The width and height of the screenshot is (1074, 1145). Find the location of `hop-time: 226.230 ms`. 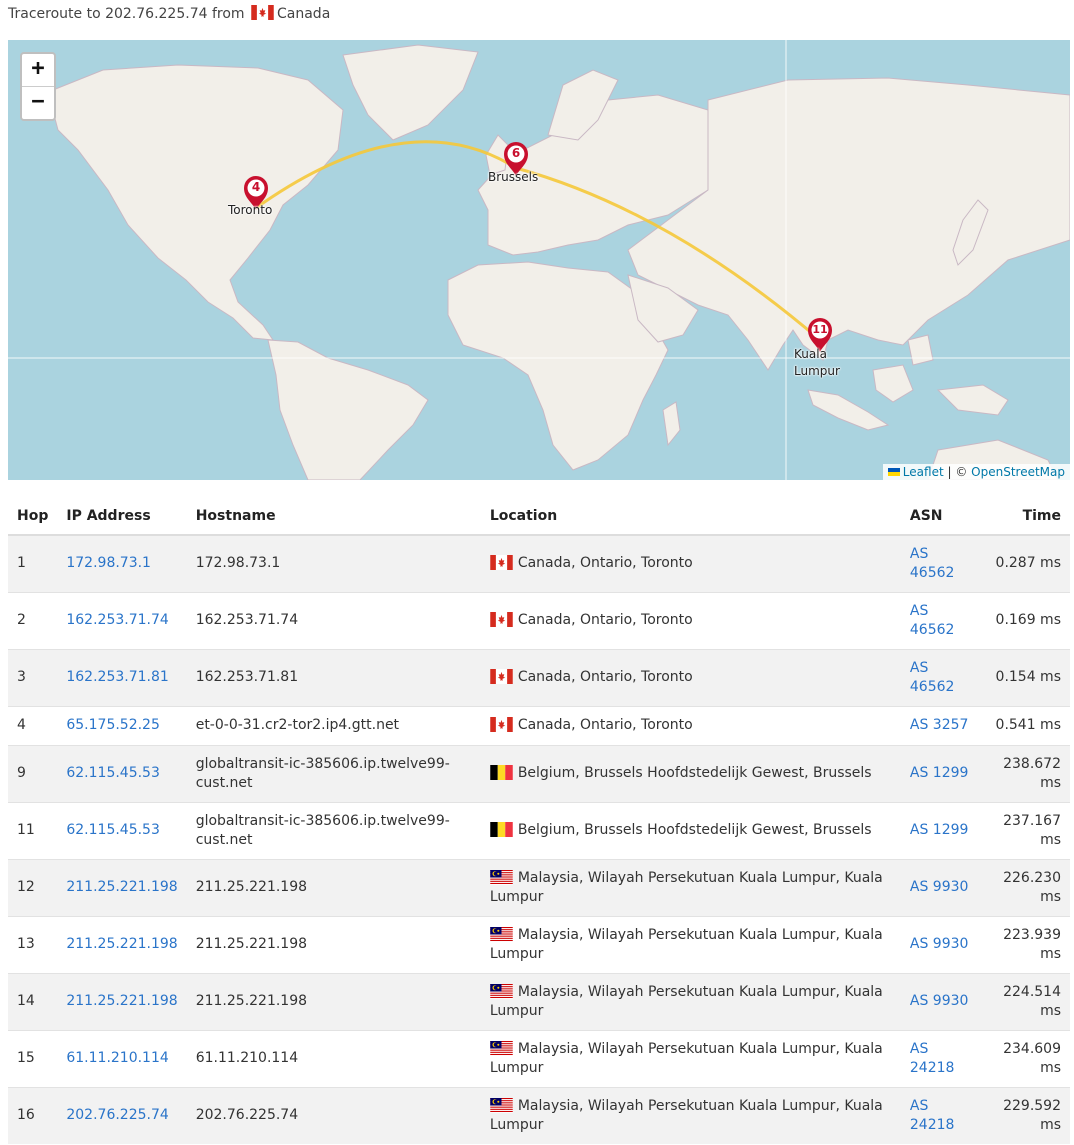

hop-time: 226.230 ms is located at coordinates (1024, 887).